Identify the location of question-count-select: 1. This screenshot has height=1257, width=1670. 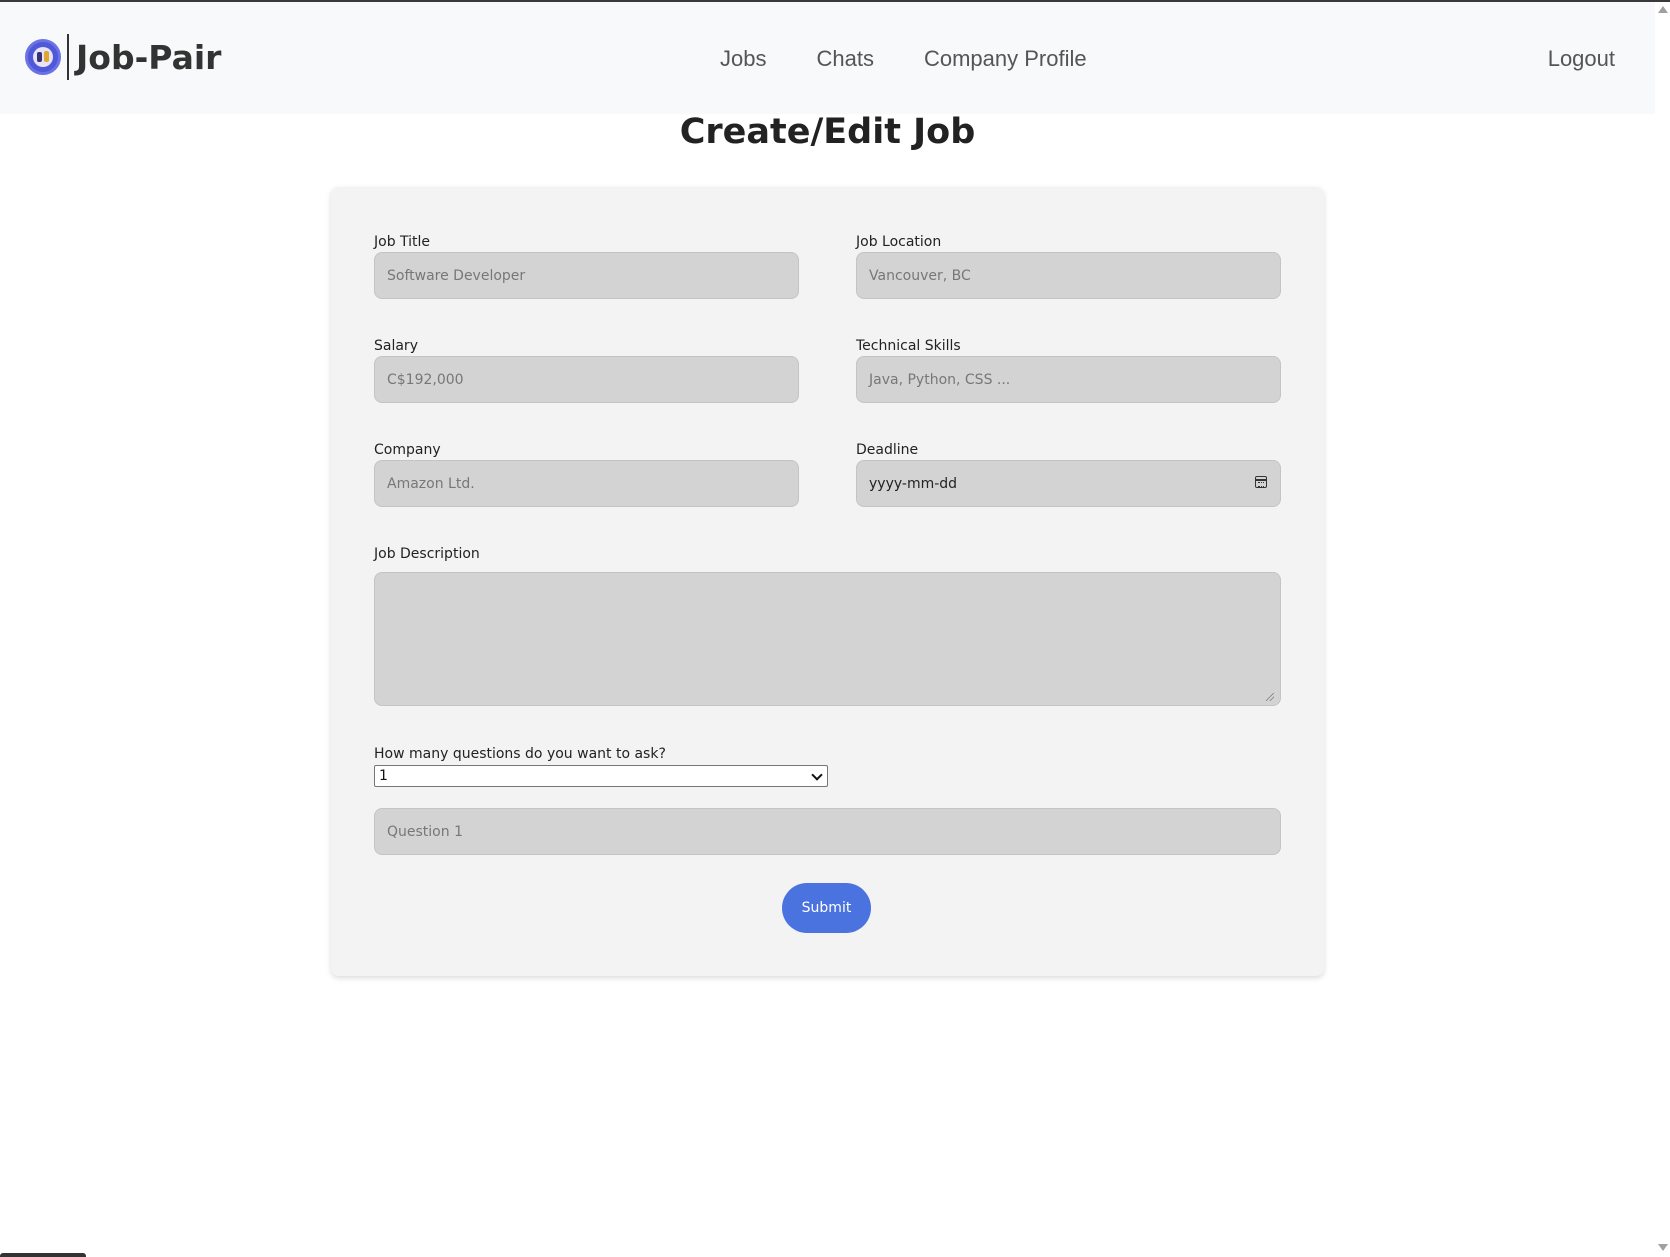
(601, 776).